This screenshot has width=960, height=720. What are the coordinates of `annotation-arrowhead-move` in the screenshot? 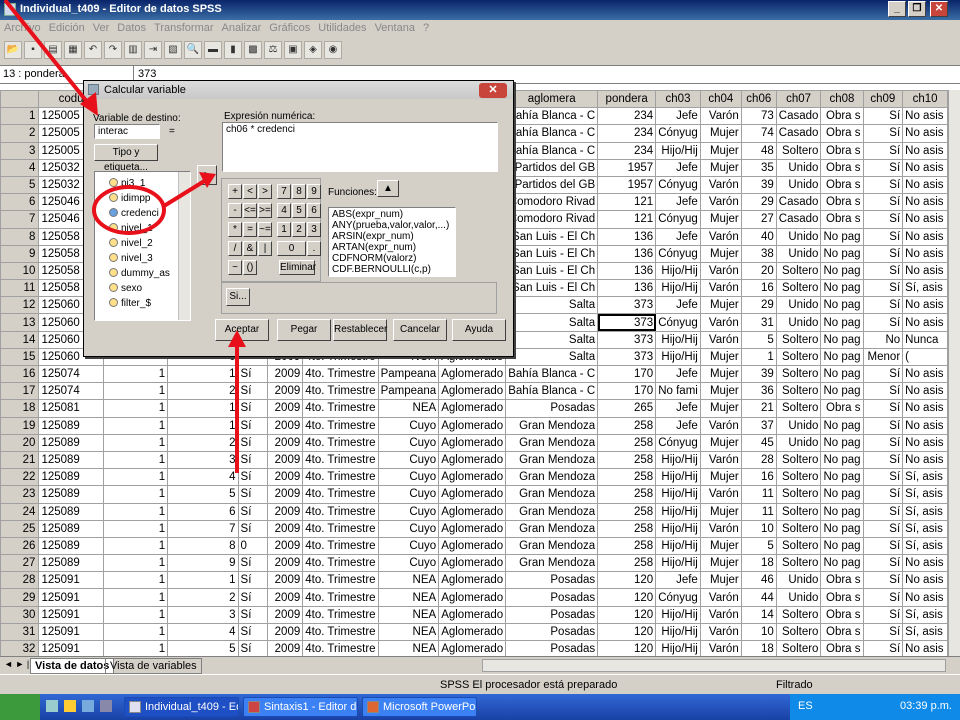 It's located at (207, 180).